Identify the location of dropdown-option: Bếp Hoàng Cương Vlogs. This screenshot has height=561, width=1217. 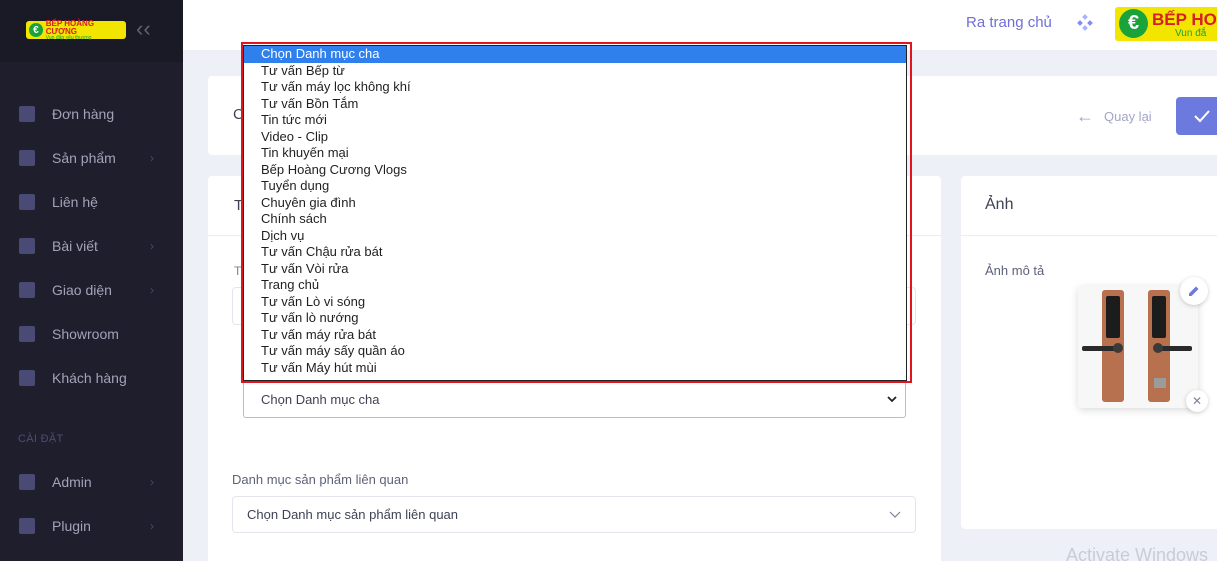
(575, 170).